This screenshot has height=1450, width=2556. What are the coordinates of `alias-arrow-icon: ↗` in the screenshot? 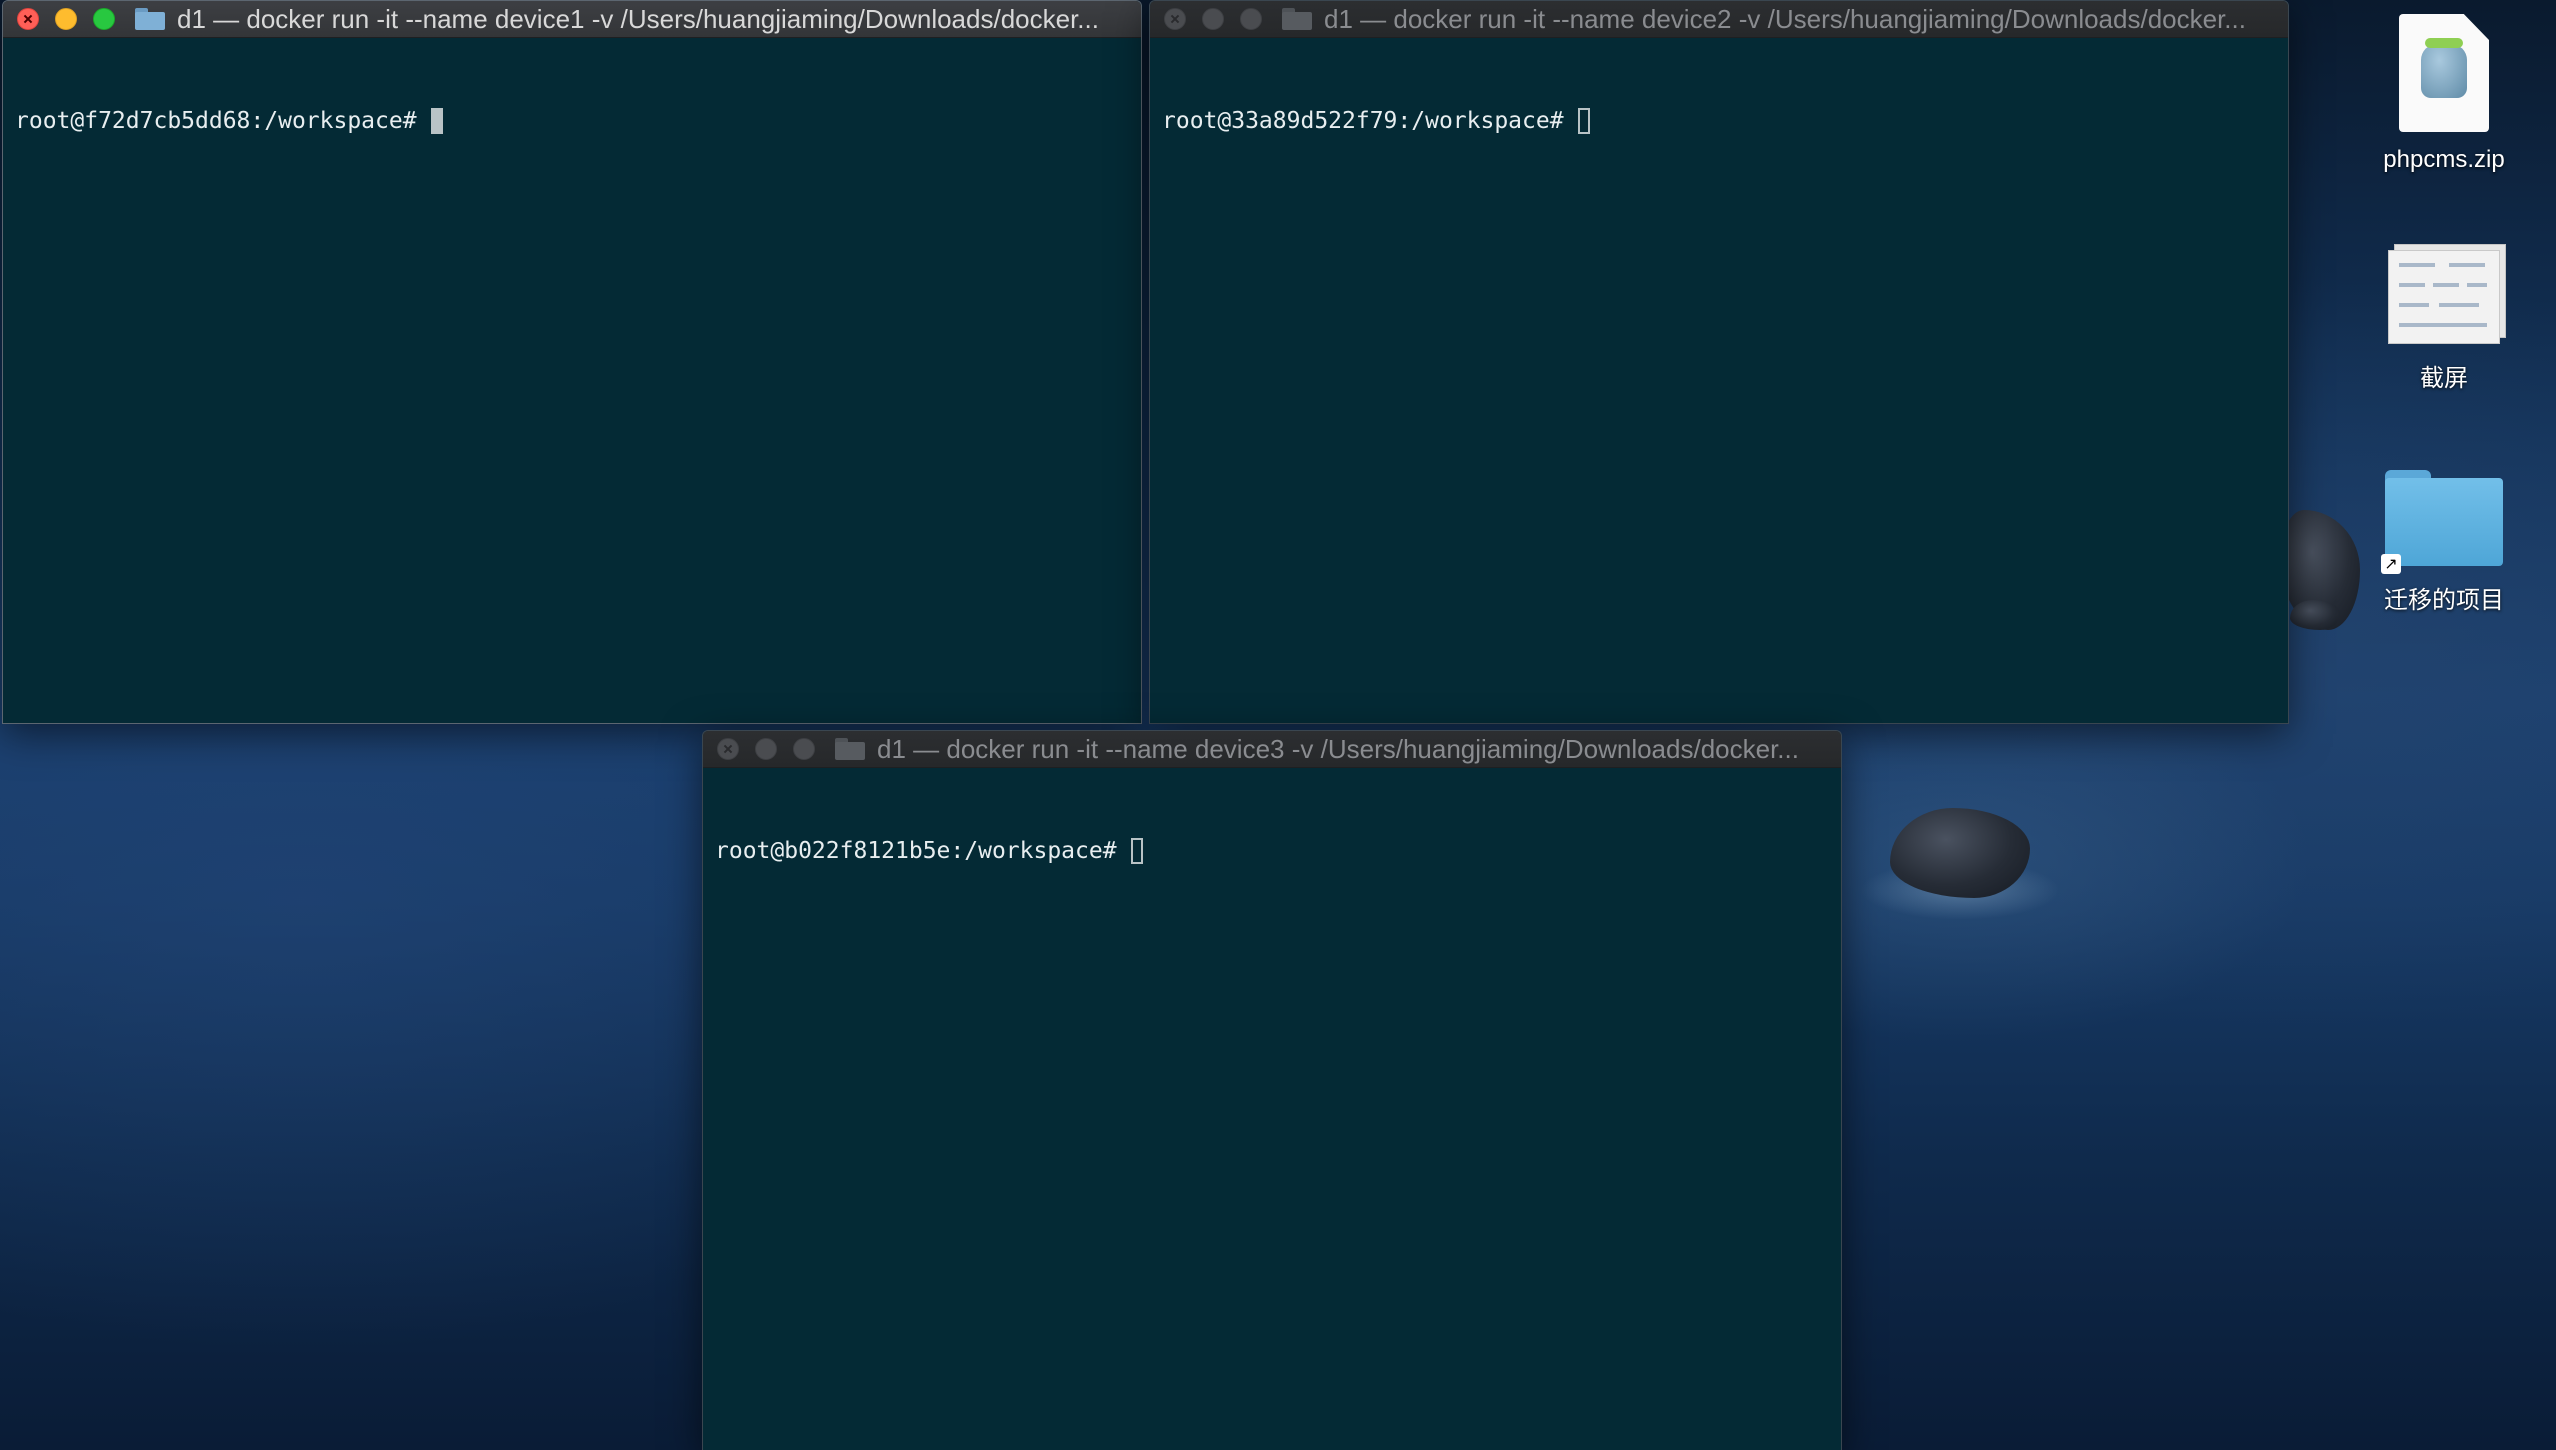 It's located at (2391, 564).